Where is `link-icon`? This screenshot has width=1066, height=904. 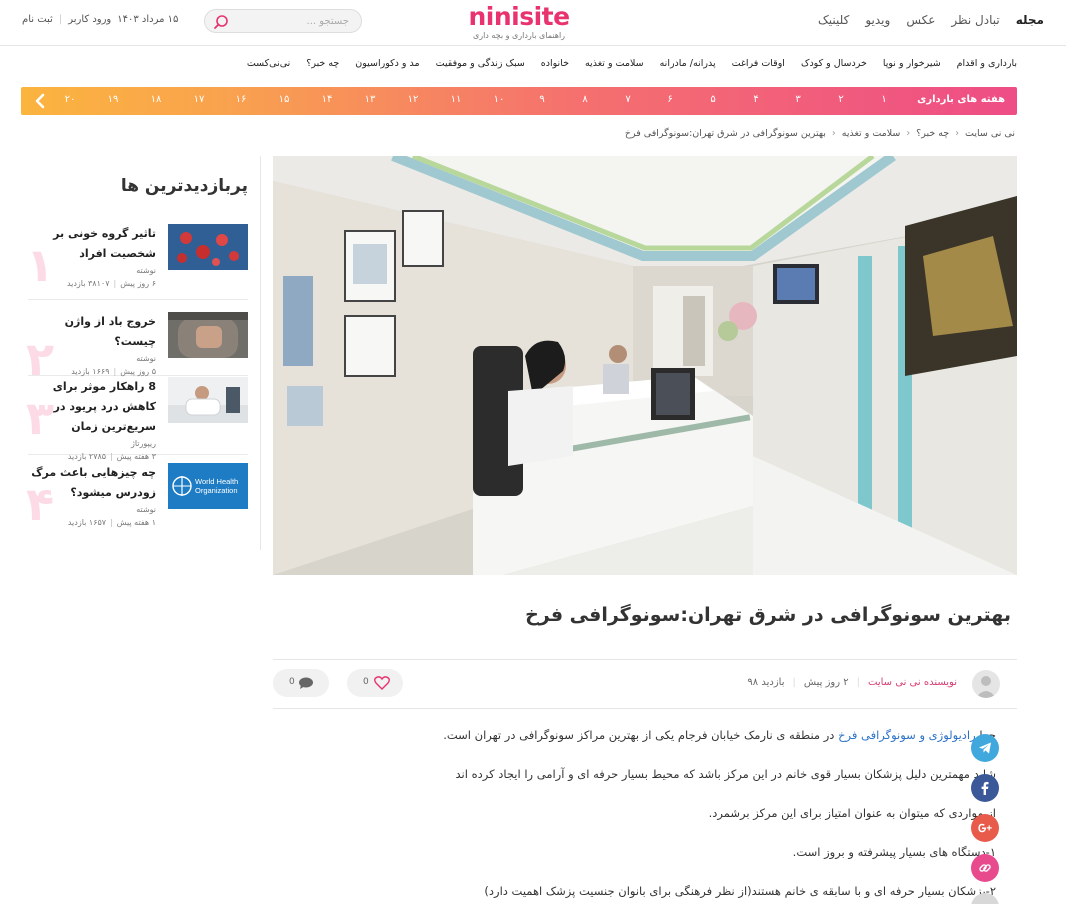 link-icon is located at coordinates (985, 868).